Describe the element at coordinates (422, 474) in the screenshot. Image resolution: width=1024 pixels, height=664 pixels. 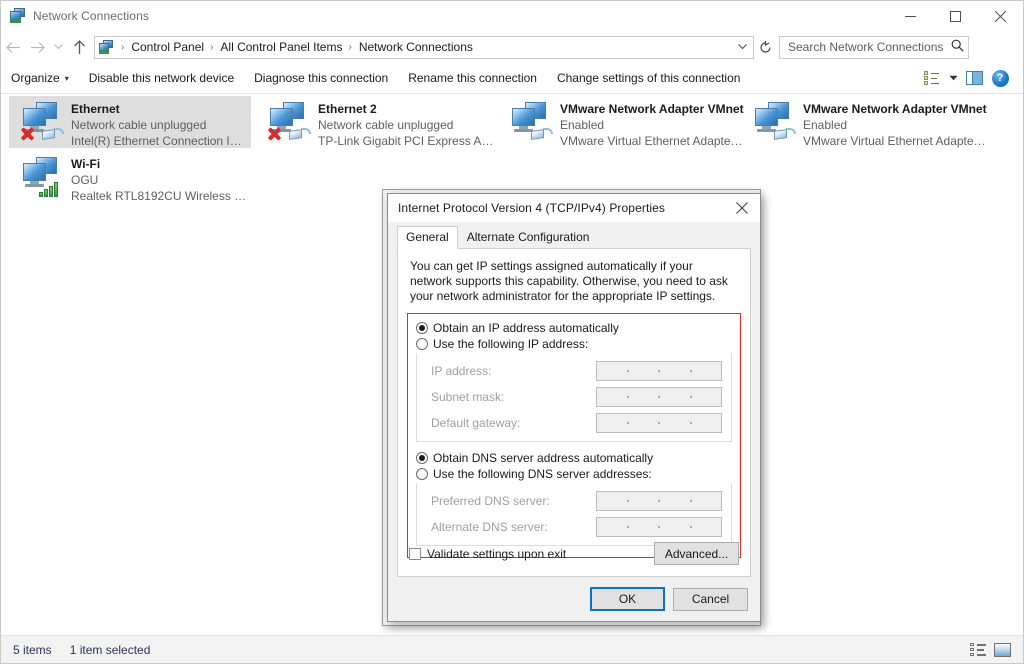
I see `radio-use-following-dns` at that location.